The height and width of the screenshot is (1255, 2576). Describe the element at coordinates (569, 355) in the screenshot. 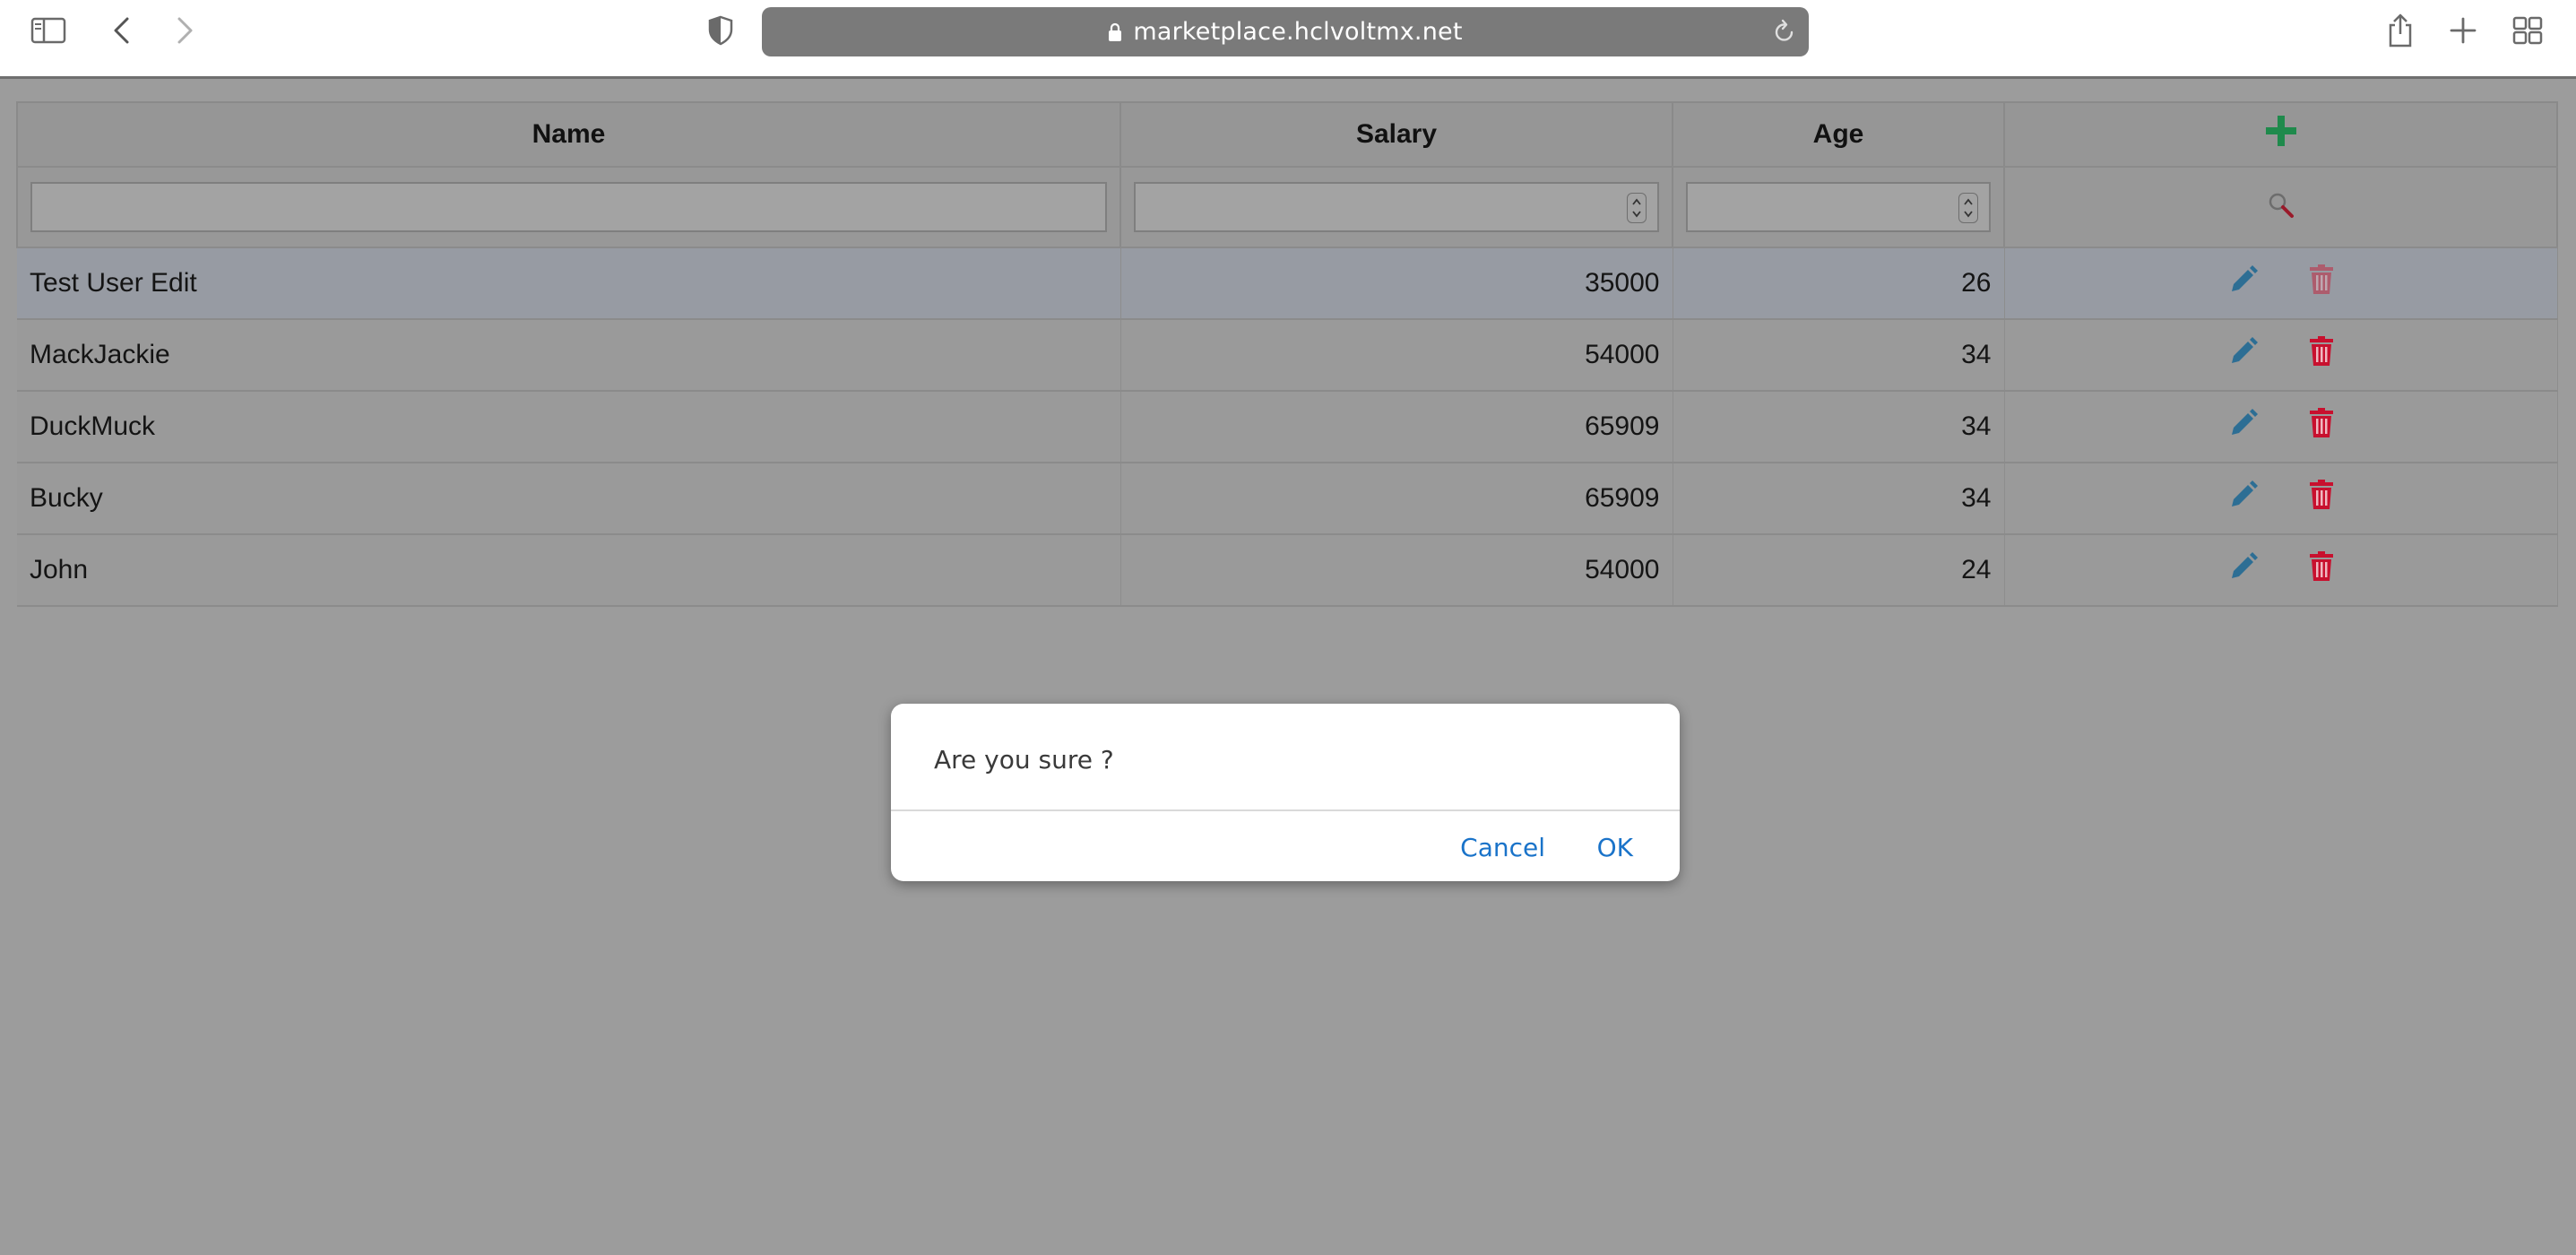

I see `cell-name: MackJackie` at that location.